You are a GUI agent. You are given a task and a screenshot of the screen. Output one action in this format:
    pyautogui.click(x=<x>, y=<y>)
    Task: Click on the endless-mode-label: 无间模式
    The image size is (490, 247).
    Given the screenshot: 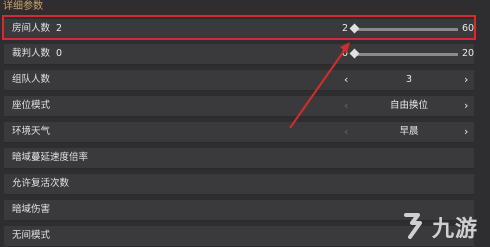 What is the action you would take?
    pyautogui.click(x=31, y=235)
    